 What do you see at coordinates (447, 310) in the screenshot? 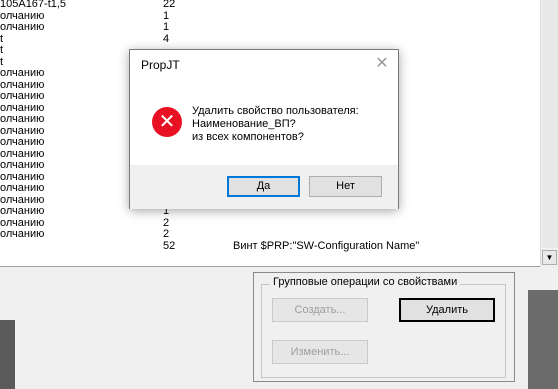
I see `delete-button: Удалить` at bounding box center [447, 310].